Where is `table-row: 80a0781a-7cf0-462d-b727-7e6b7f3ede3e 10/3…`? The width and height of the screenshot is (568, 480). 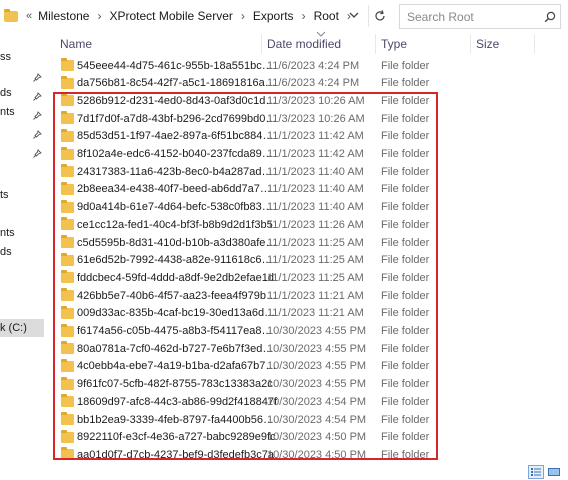
table-row: 80a0781a-7cf0-462d-b727-7e6b7f3ede3e 10/3… is located at coordinates (311, 348).